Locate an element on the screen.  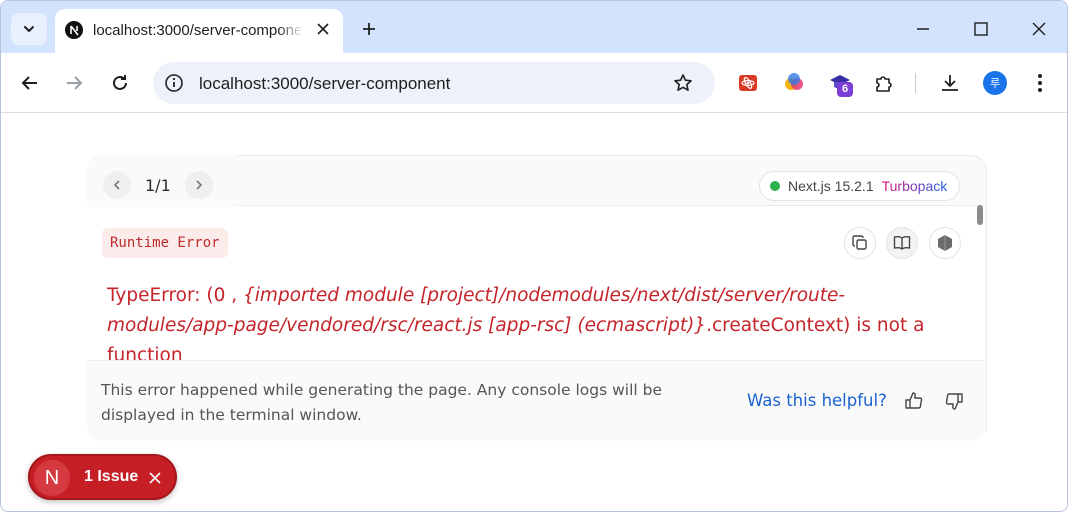
browser-menu-button is located at coordinates (1040, 83).